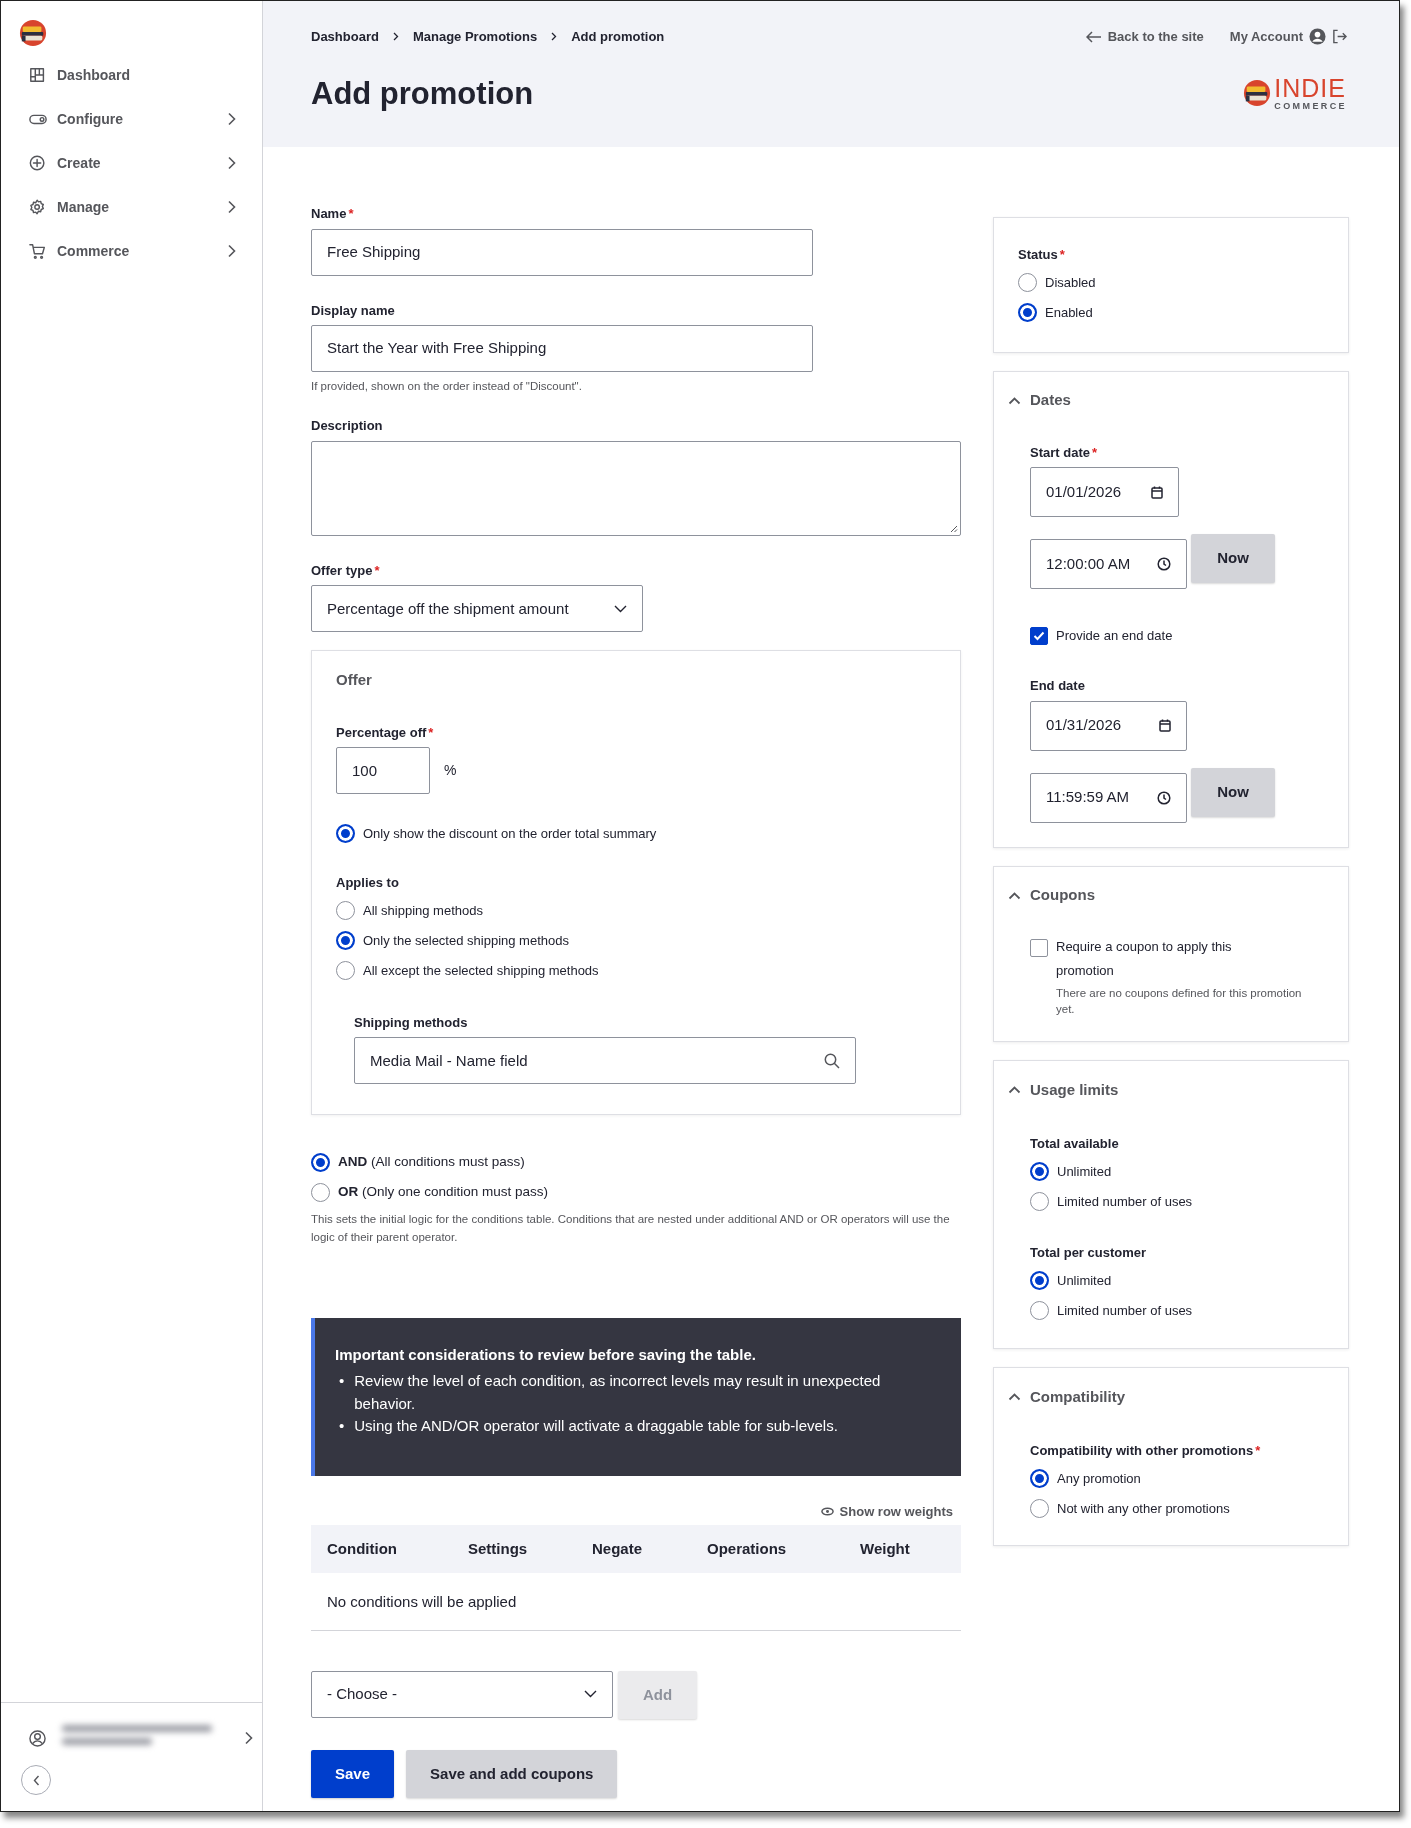  I want to click on description-textarea, so click(636, 488).